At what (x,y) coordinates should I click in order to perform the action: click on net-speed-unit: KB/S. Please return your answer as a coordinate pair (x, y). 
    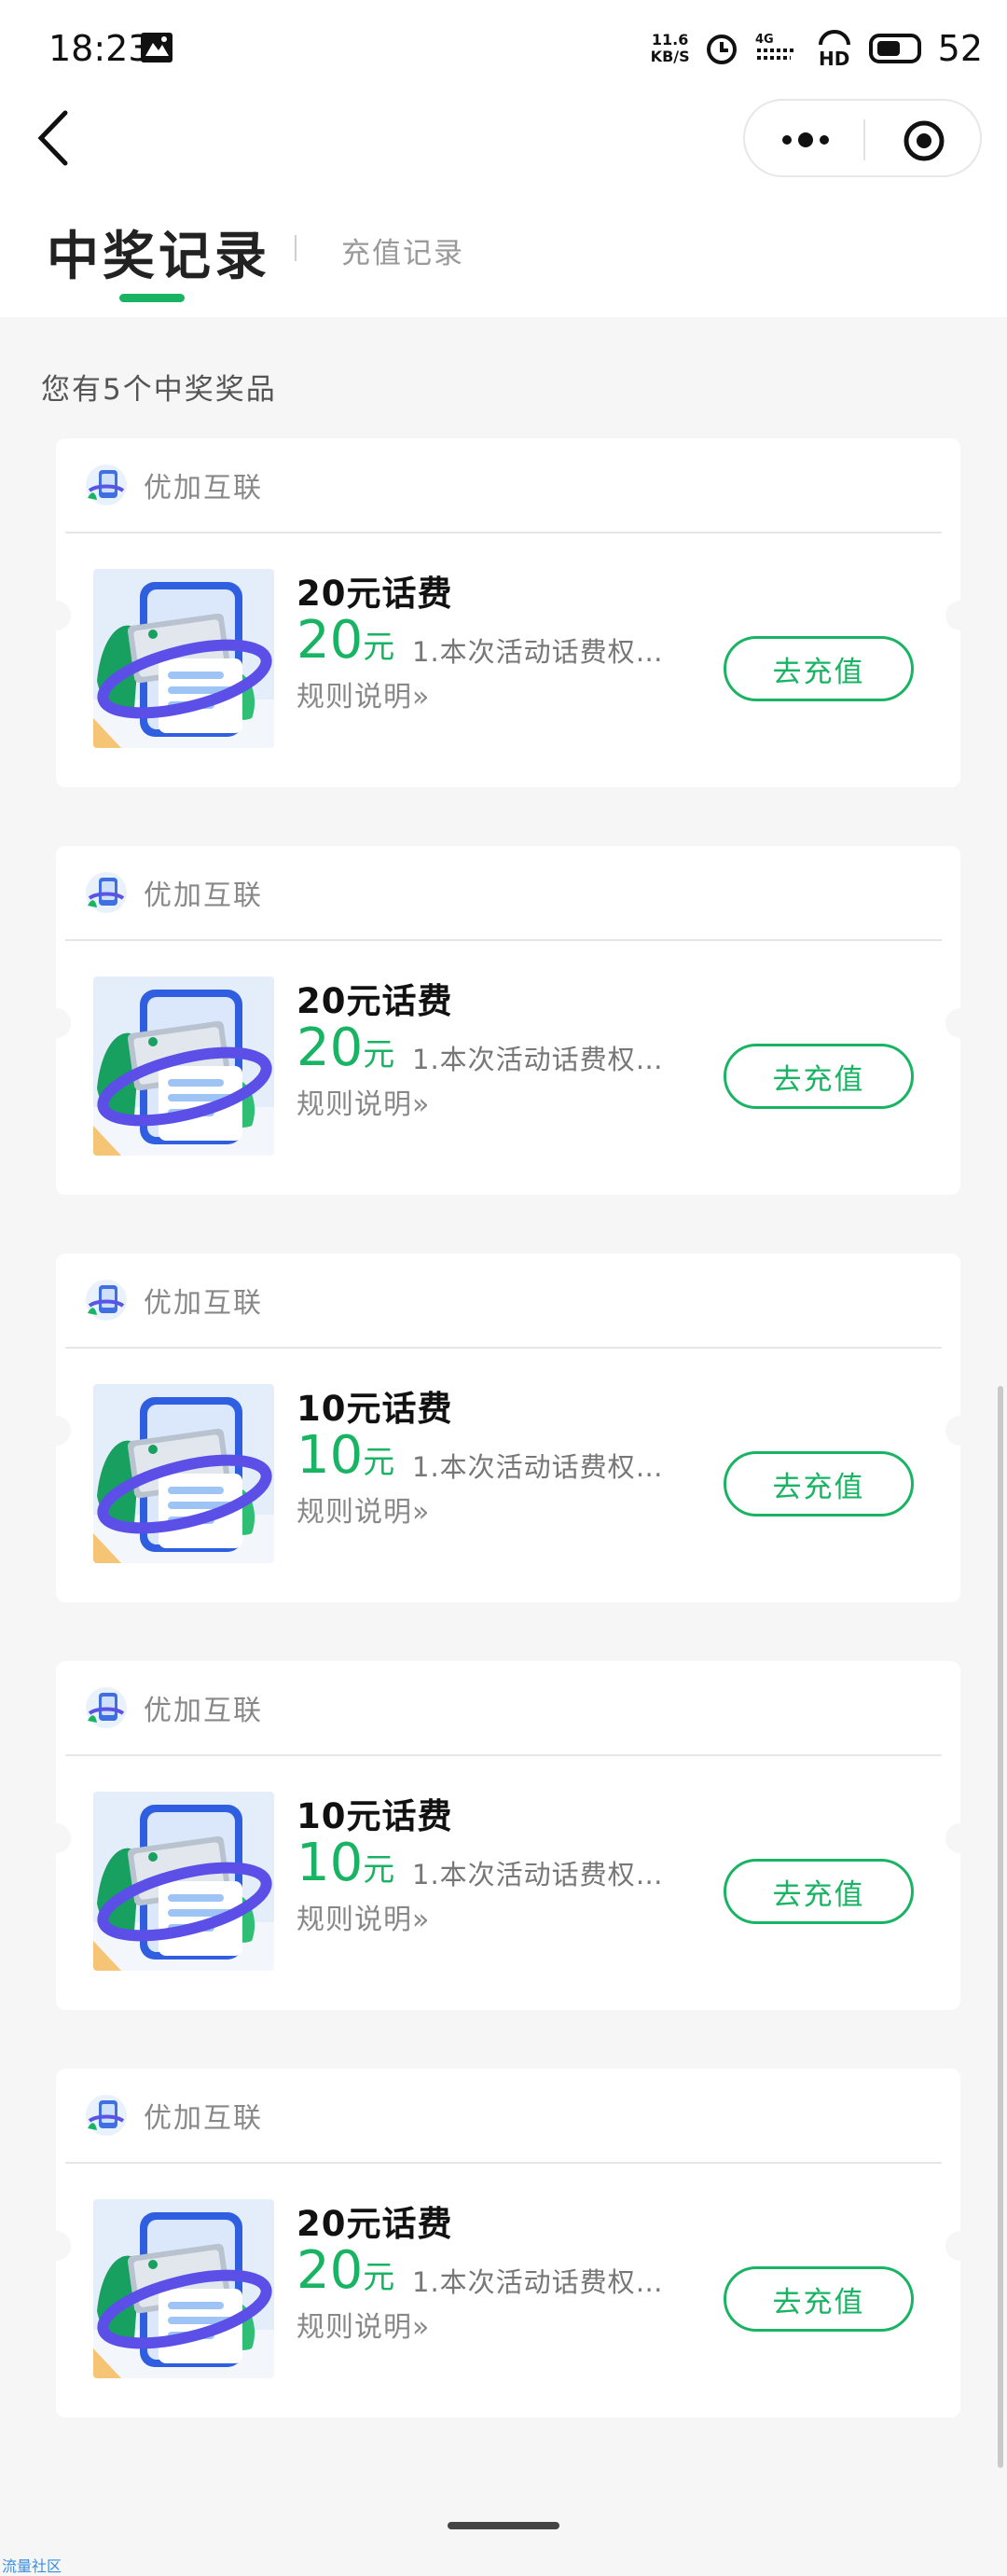
    Looking at the image, I should click on (670, 56).